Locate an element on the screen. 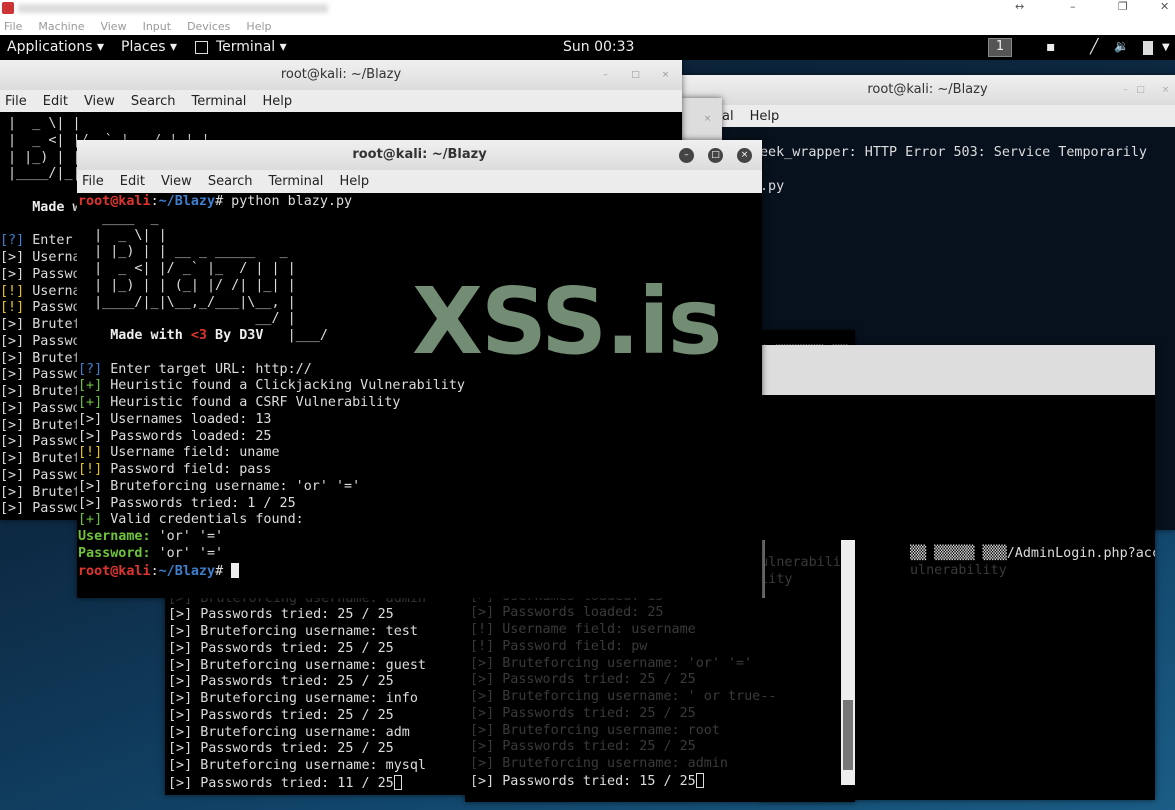 The image size is (1175, 810). terminal-line: [>] Passwords loaded: 25 is located at coordinates (271, 437).